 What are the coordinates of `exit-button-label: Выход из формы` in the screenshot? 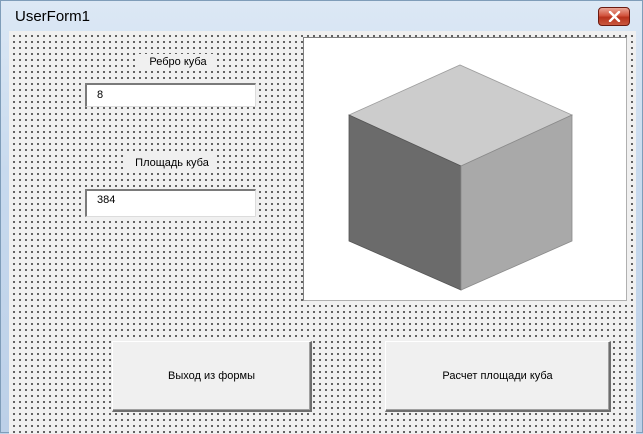 It's located at (211, 376).